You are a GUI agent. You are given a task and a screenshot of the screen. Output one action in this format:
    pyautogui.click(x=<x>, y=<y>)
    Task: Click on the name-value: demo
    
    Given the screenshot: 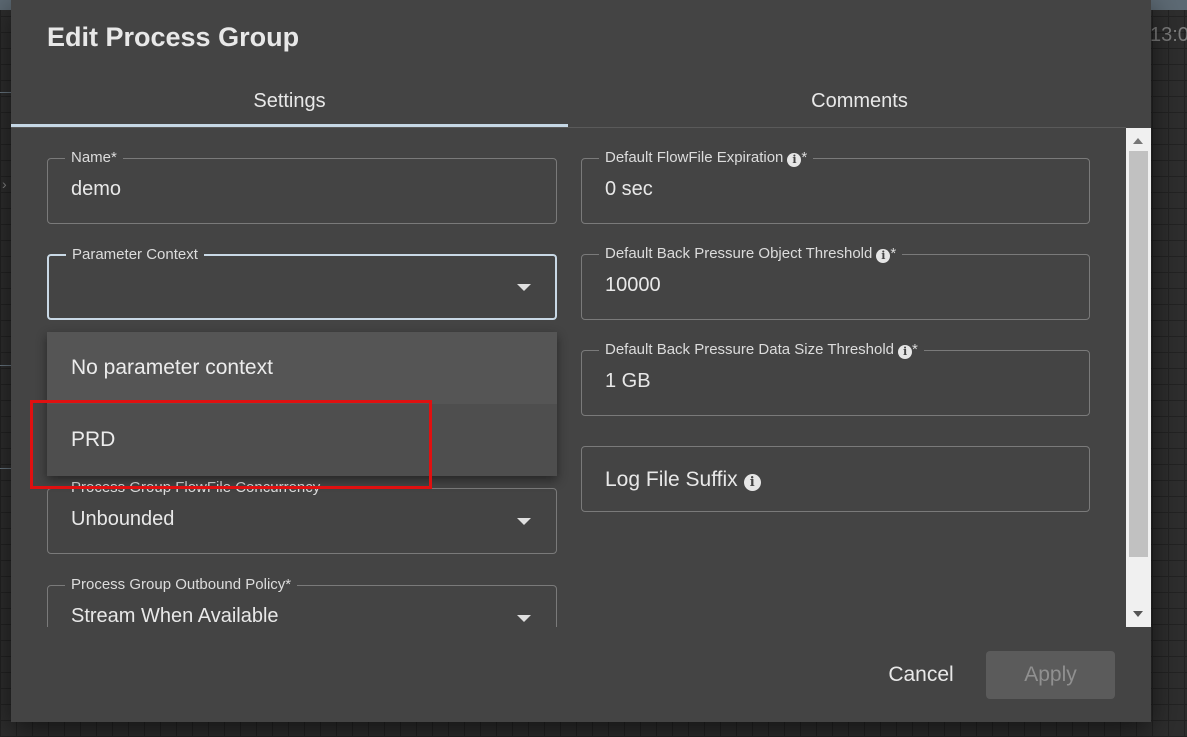 What is the action you would take?
    pyautogui.click(x=96, y=189)
    